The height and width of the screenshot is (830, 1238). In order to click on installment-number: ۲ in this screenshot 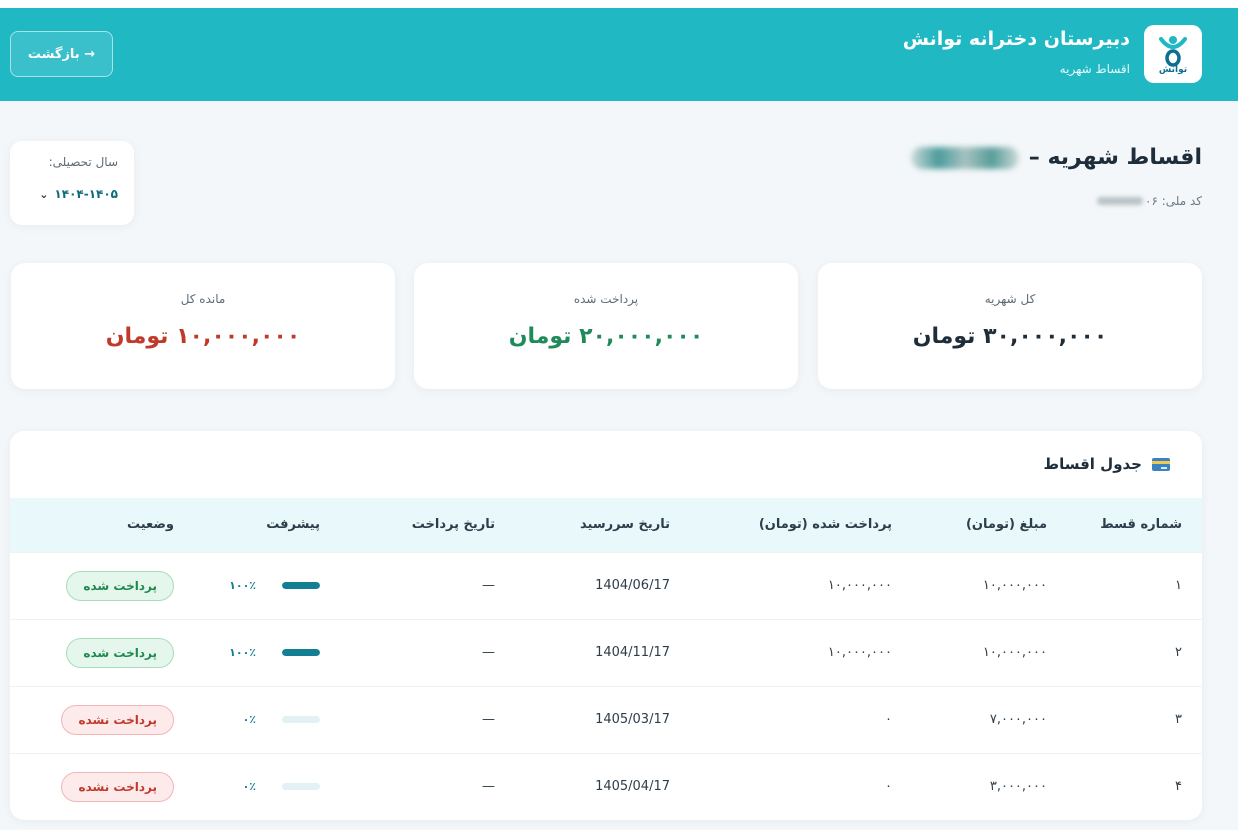, I will do `click(1178, 652)`.